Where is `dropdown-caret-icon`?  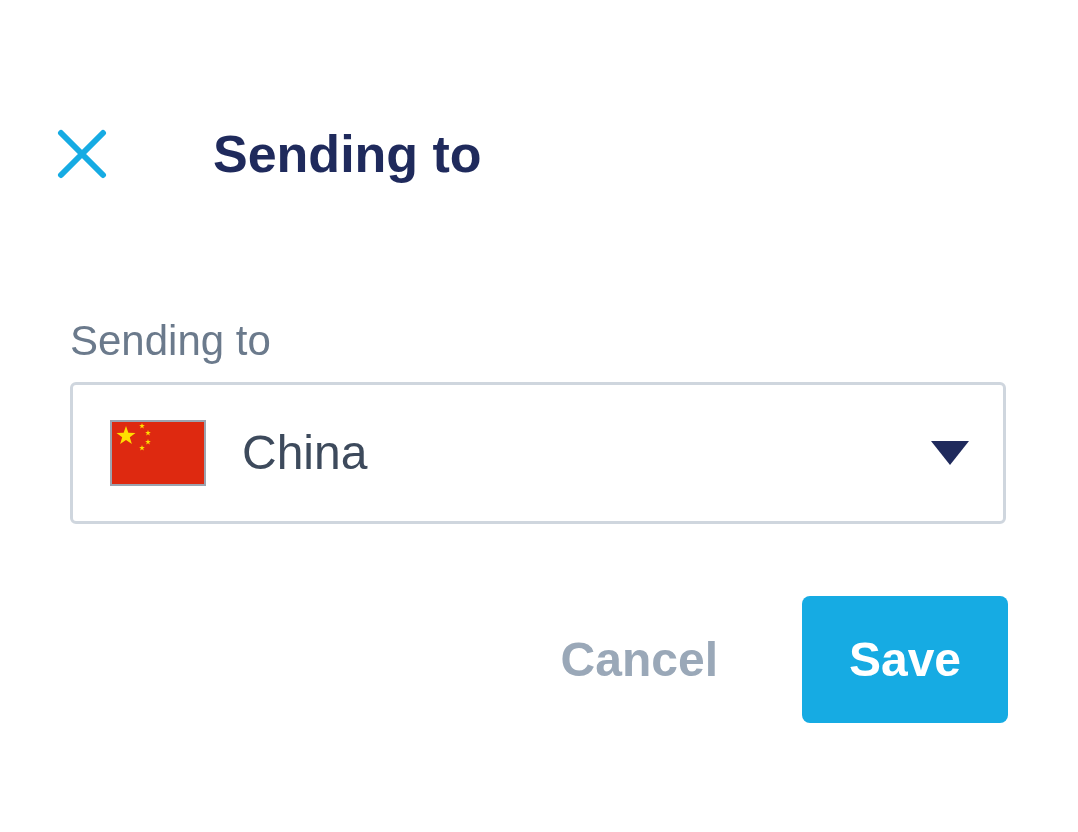
dropdown-caret-icon is located at coordinates (950, 453).